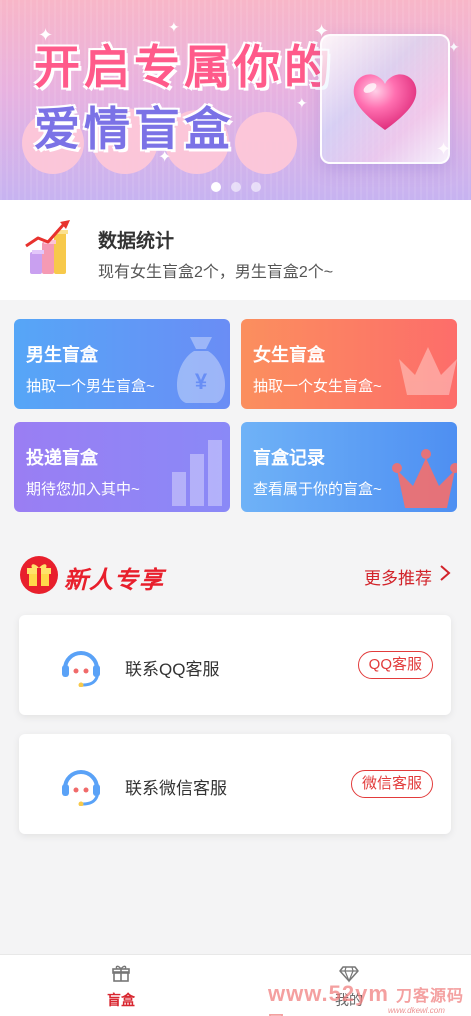  What do you see at coordinates (121, 1000) in the screenshot?
I see `tab-label: 盲盒` at bounding box center [121, 1000].